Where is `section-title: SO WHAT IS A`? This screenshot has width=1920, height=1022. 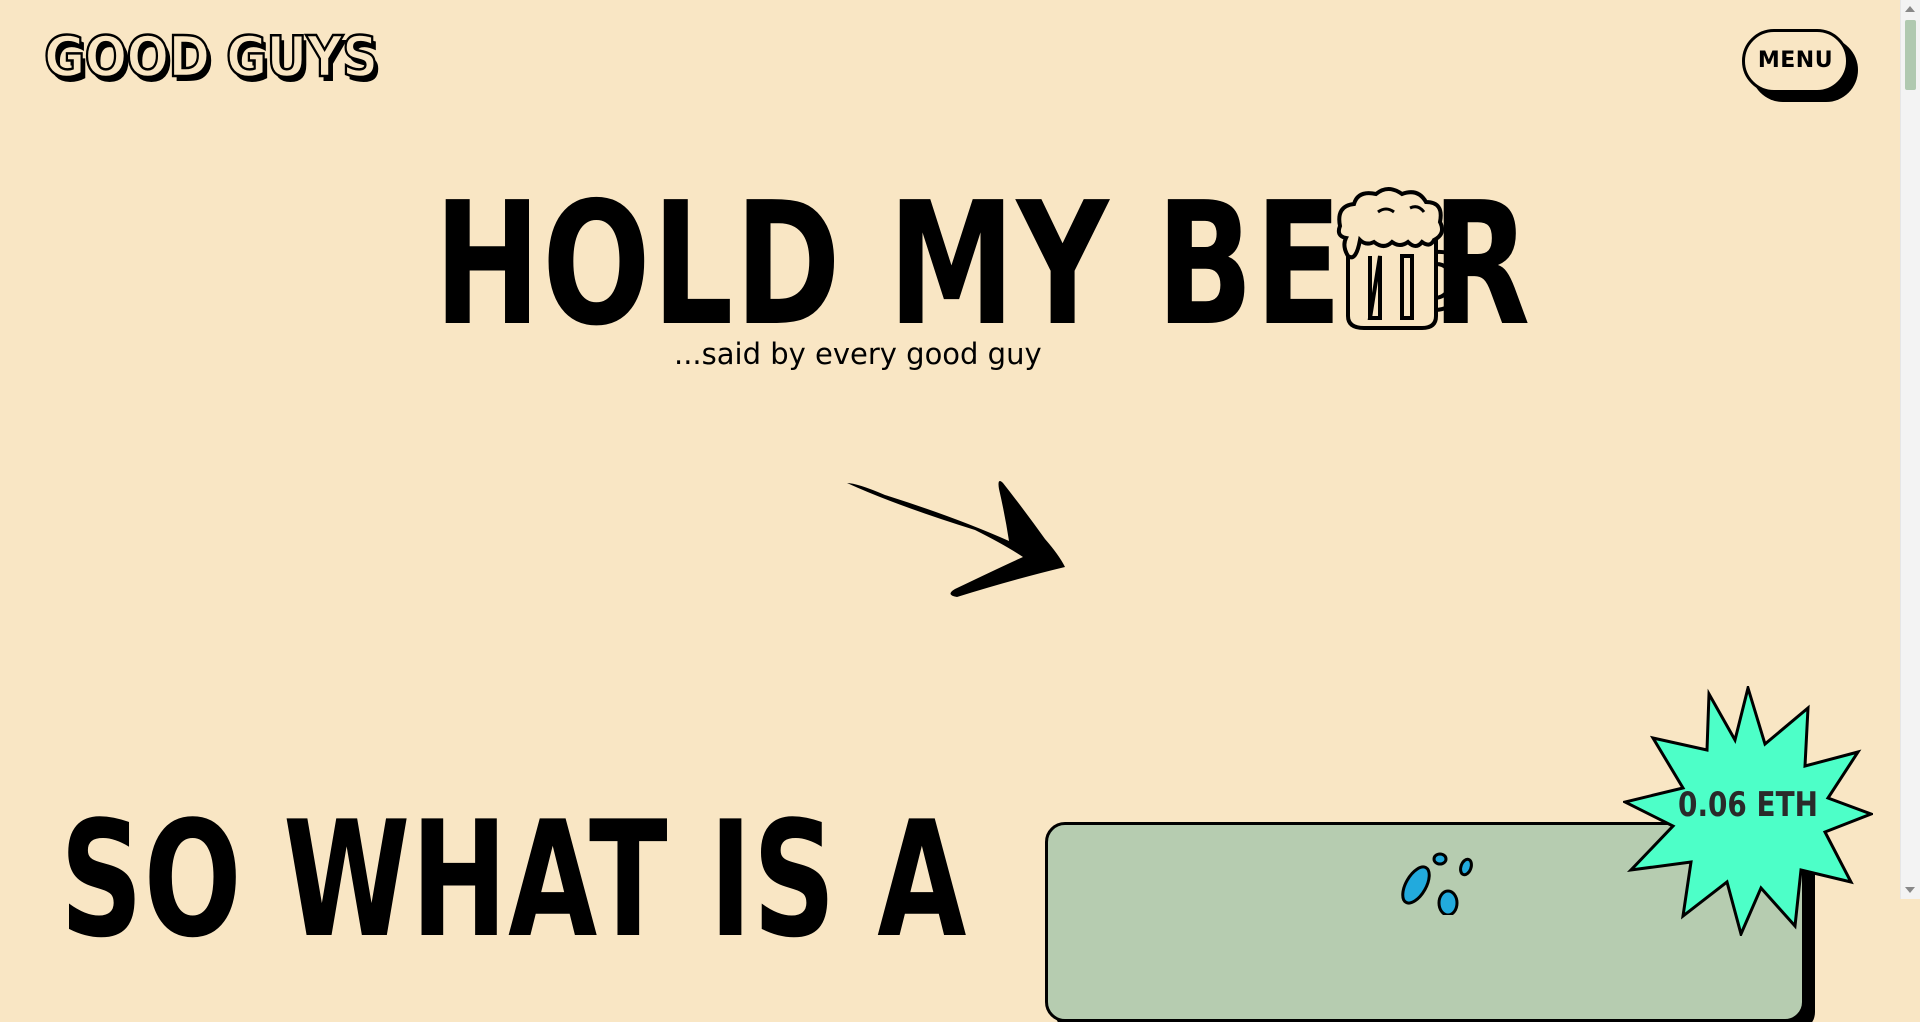 section-title: SO WHAT IS A is located at coordinates (514, 879).